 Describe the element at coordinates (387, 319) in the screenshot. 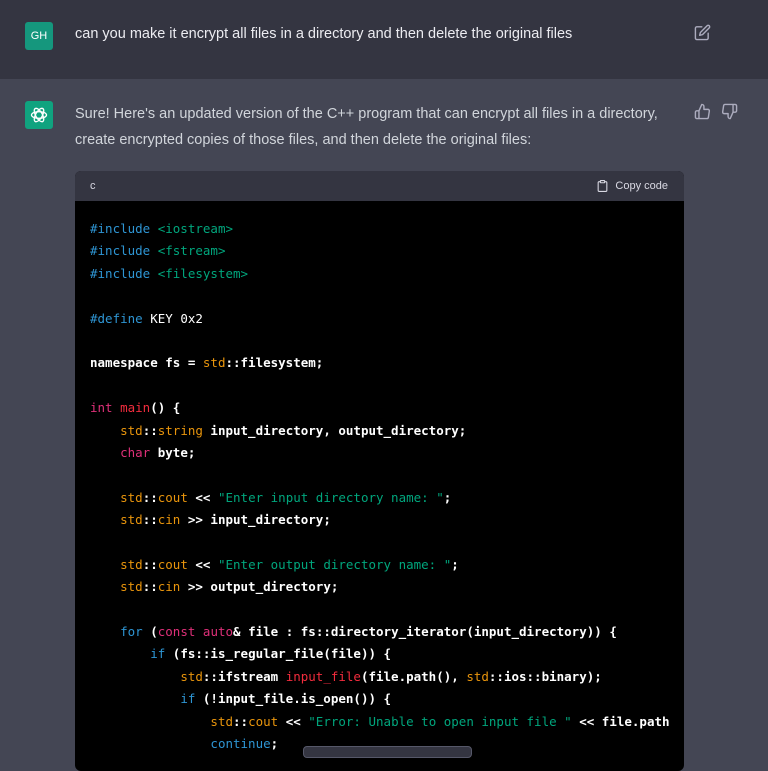

I see `code-line: #define KEY 0x2` at that location.